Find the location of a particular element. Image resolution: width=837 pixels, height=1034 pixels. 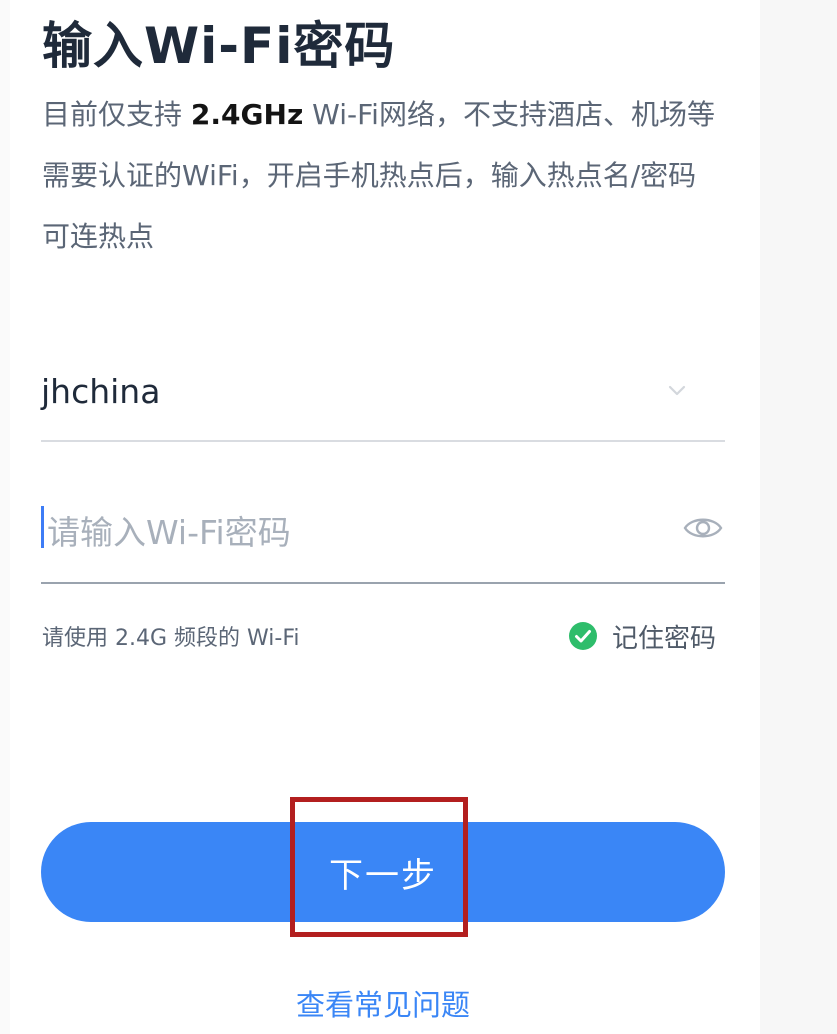

chevron-down-icon is located at coordinates (677, 390).